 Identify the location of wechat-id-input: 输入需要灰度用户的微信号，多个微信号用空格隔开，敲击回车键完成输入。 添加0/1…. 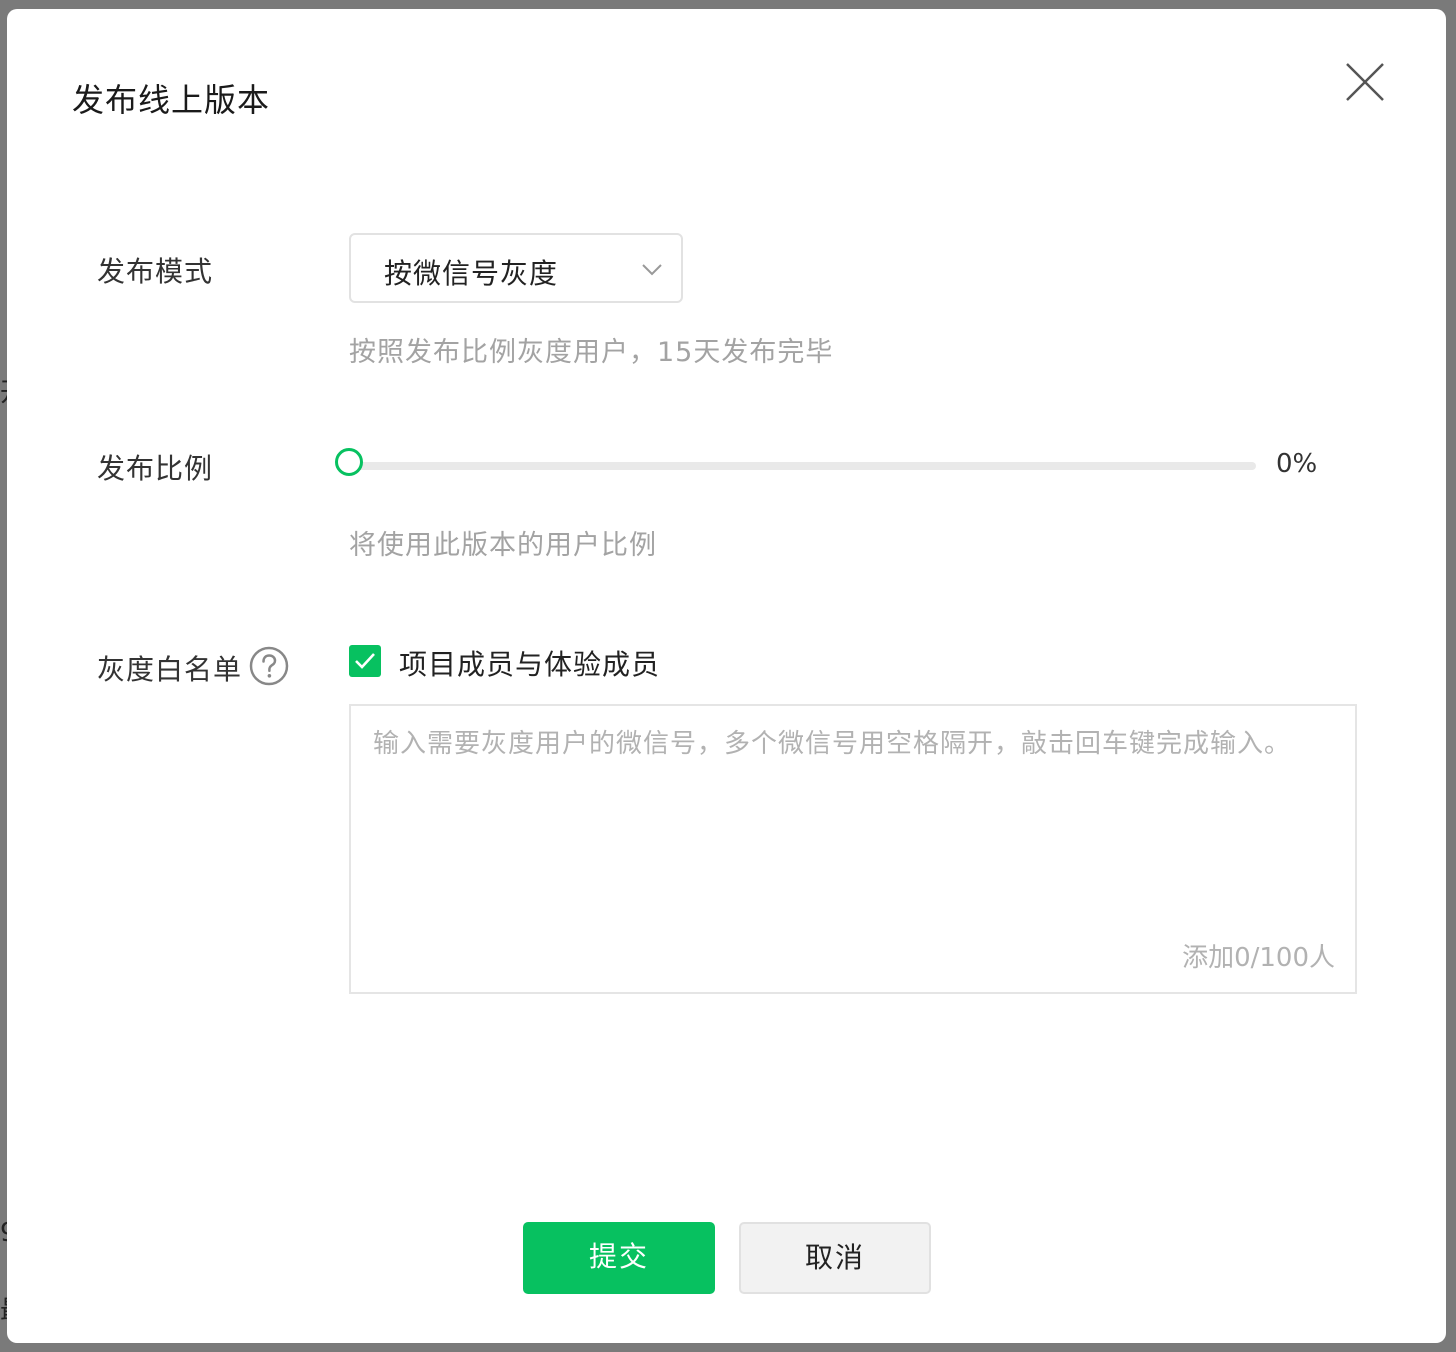
(853, 849).